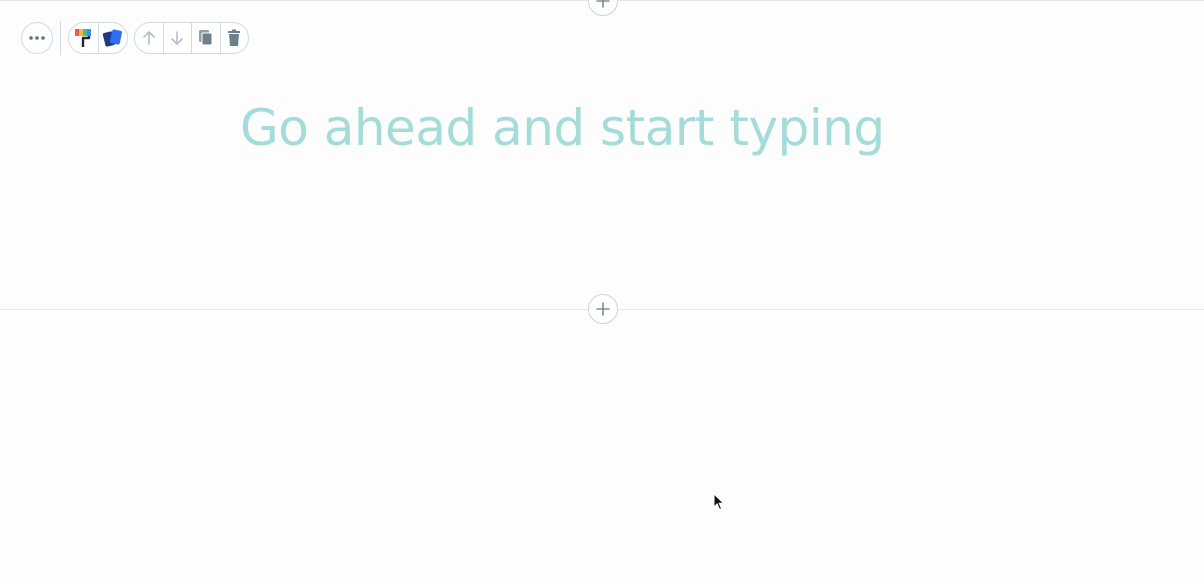 Image resolution: width=1204 pixels, height=578 pixels. I want to click on duplicate-icon, so click(205, 38).